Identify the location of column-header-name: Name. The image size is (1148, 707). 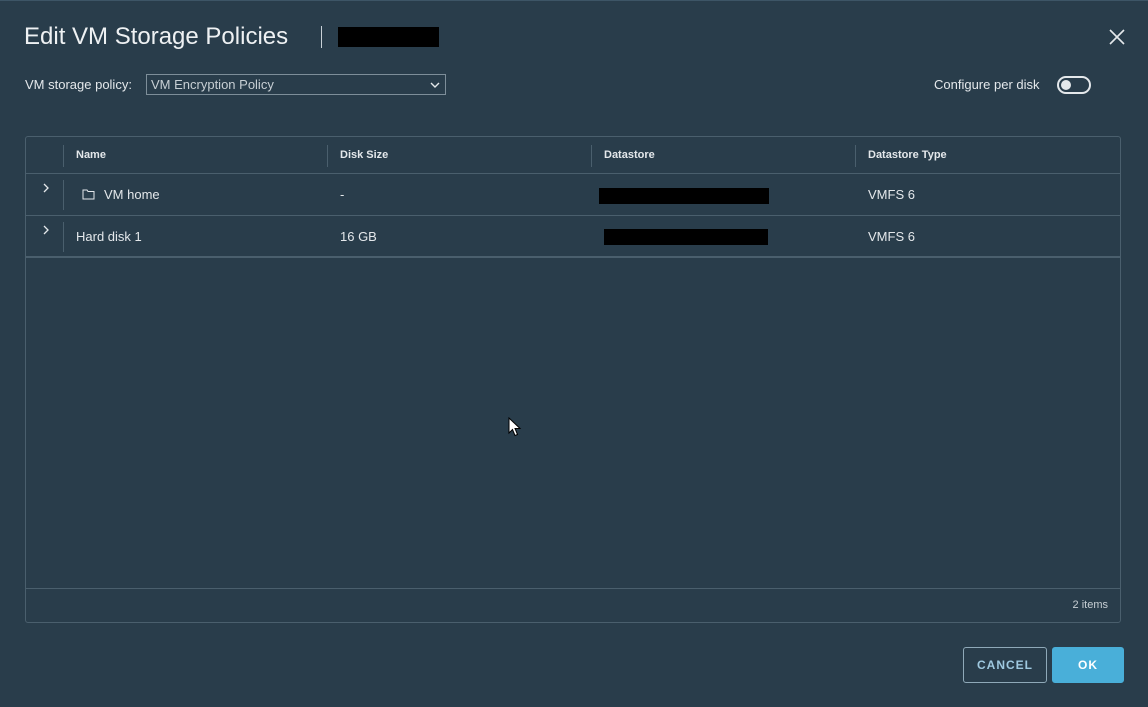
(91, 155).